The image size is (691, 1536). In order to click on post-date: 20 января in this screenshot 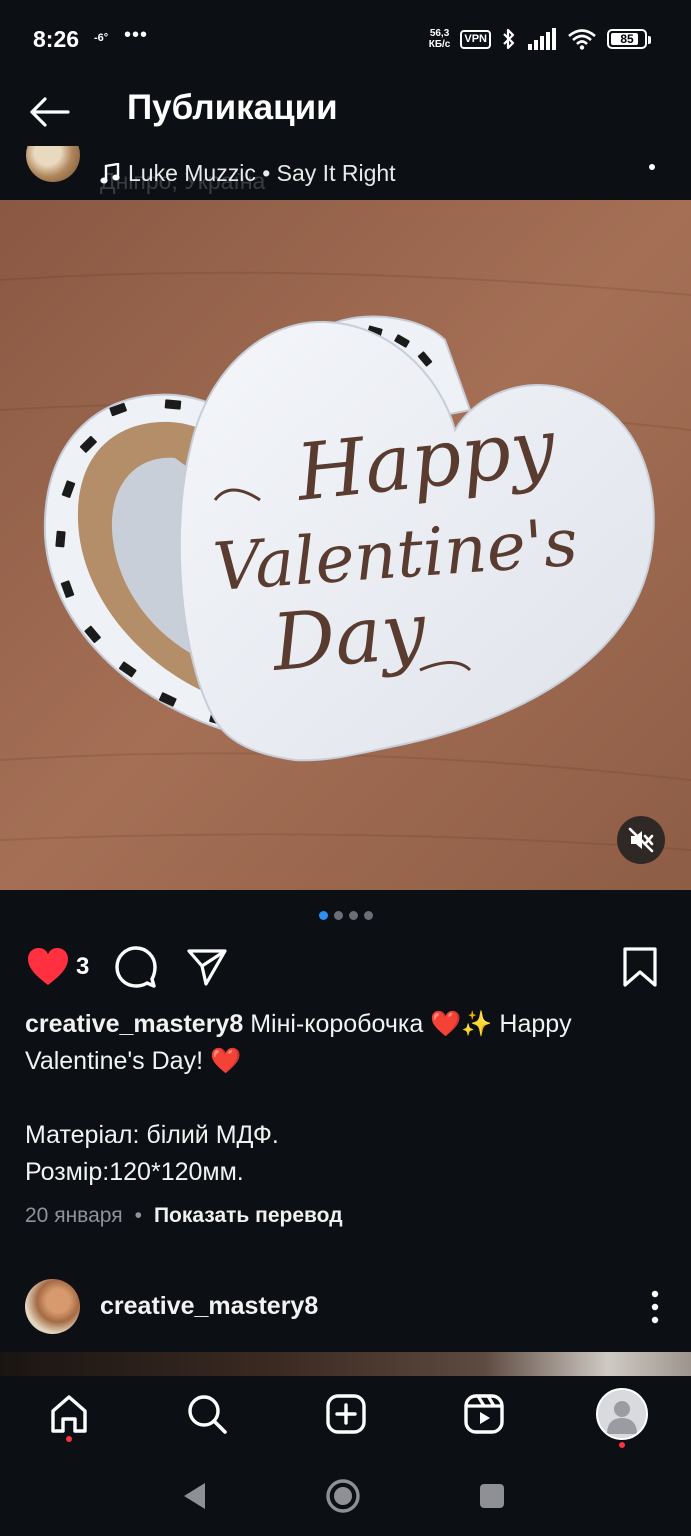, I will do `click(74, 1215)`.